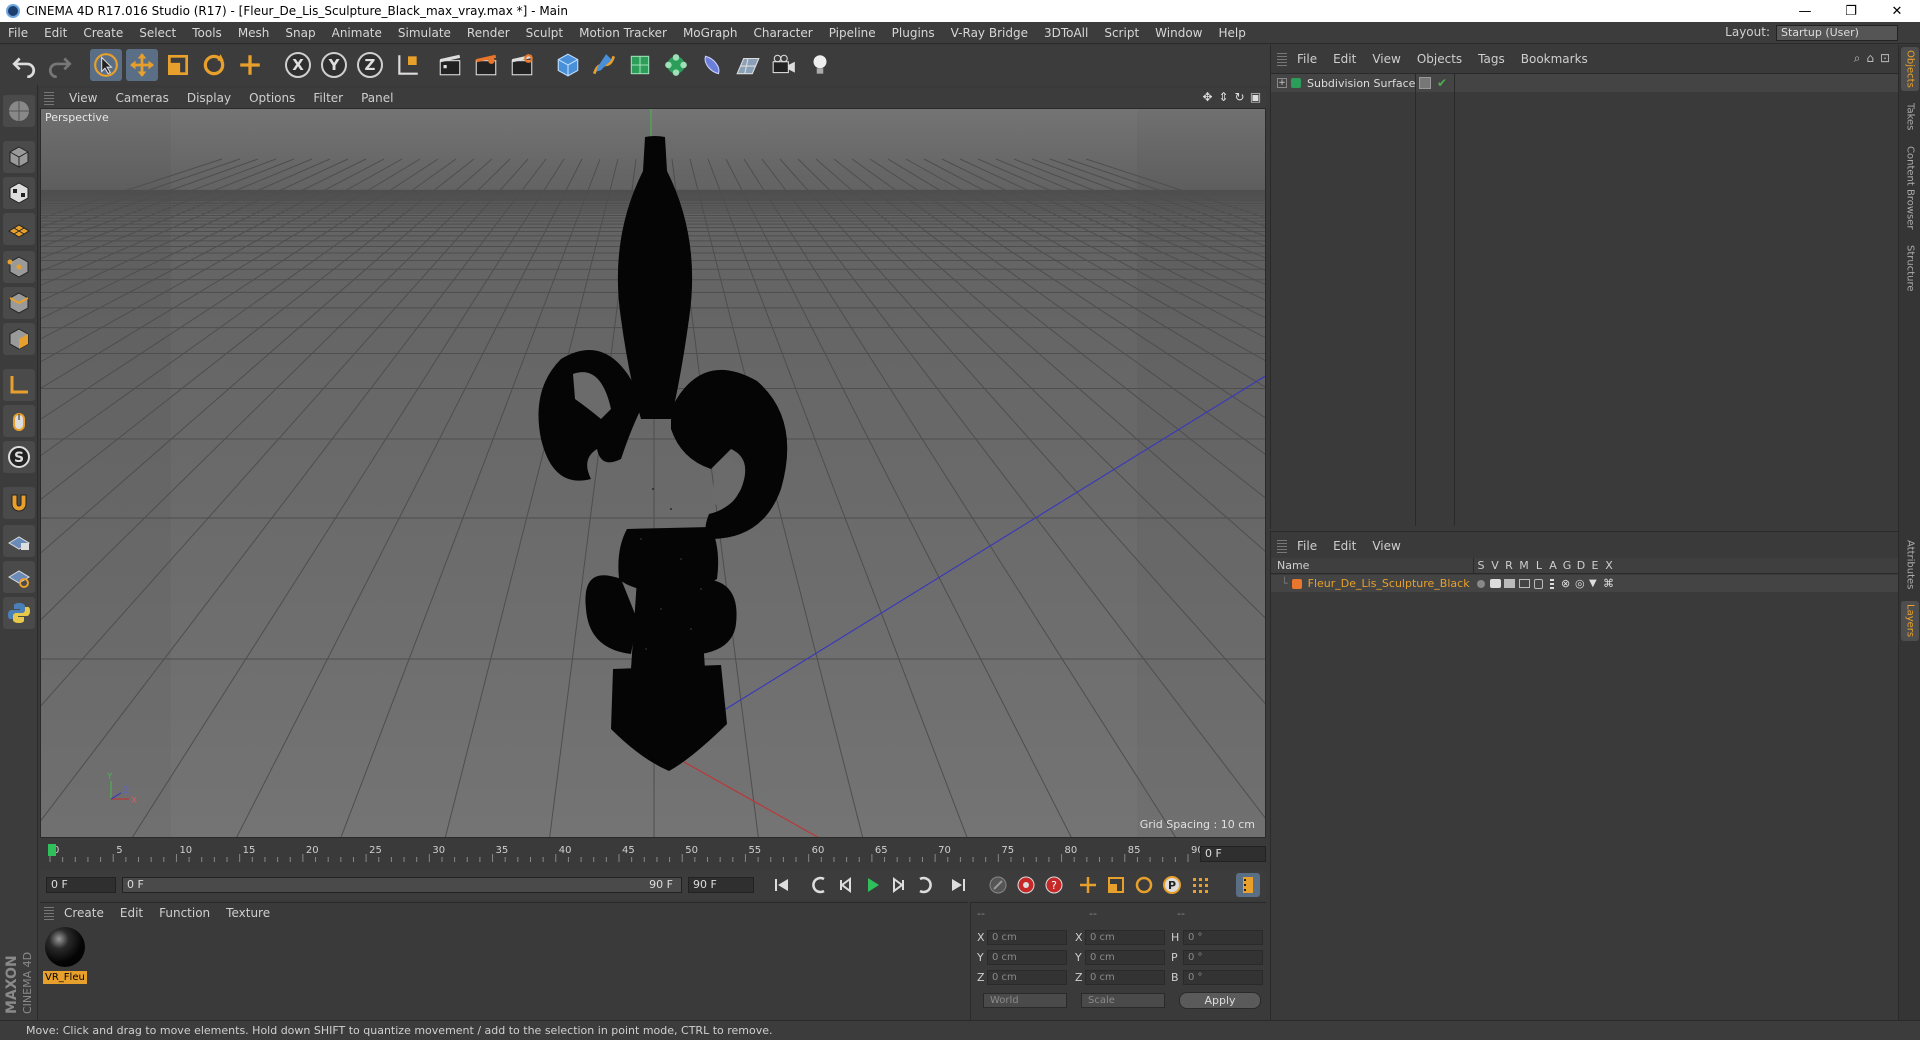  I want to click on layer-column-solo: S, so click(1481, 565).